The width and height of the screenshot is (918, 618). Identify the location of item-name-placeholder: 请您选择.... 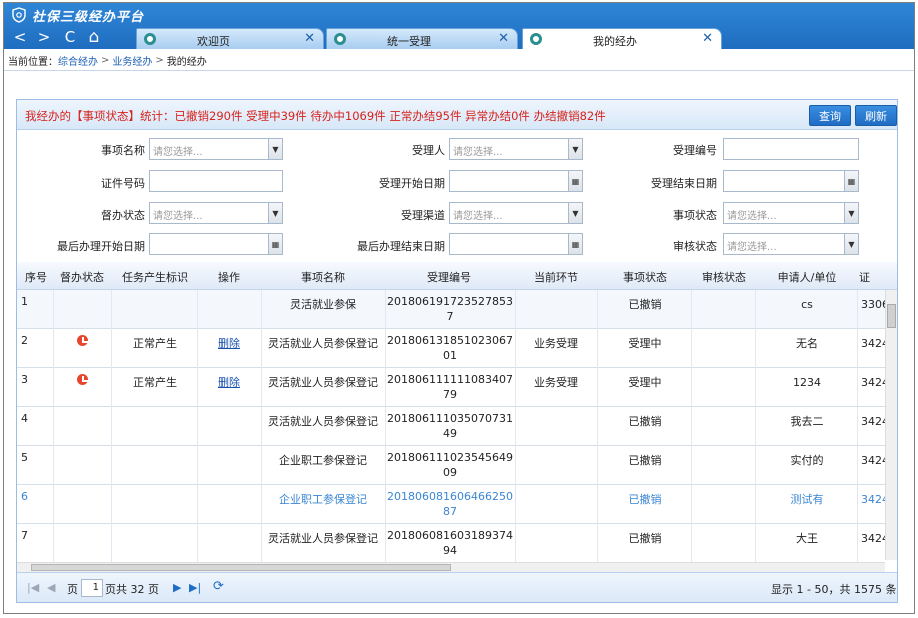
(178, 152).